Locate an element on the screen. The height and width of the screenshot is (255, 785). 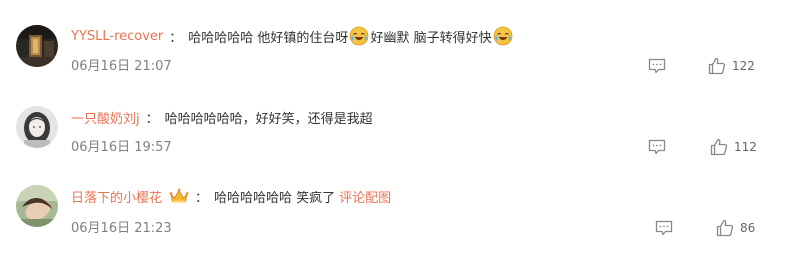
comment-text: 哈哈哈哈哈 他好镇的住台呀 is located at coordinates (268, 38).